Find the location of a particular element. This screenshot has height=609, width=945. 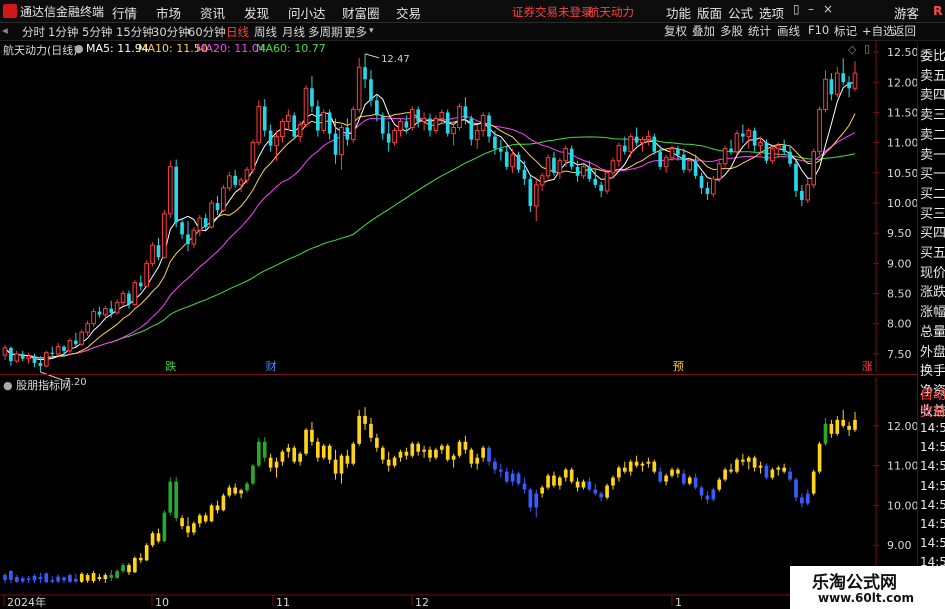

high-marker-line is located at coordinates (372, 56).